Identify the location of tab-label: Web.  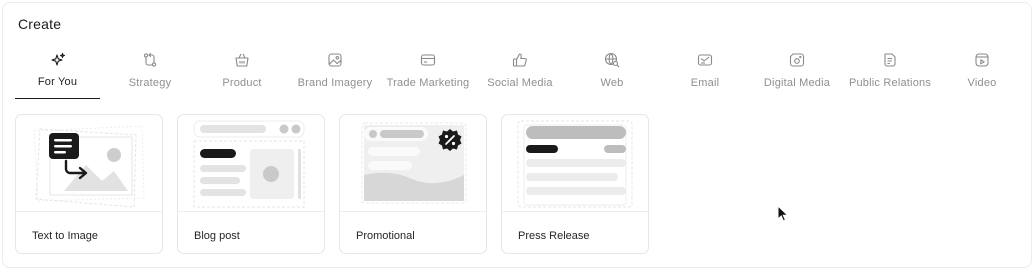
(612, 83).